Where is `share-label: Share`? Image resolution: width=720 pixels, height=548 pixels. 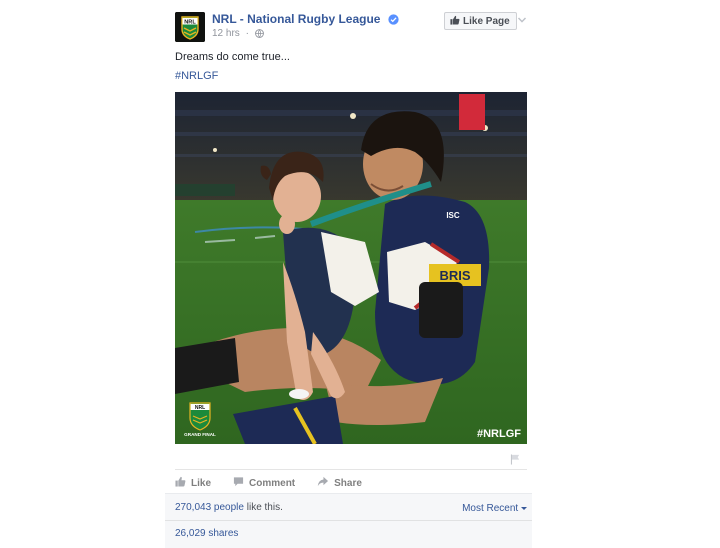
share-label: Share is located at coordinates (348, 483).